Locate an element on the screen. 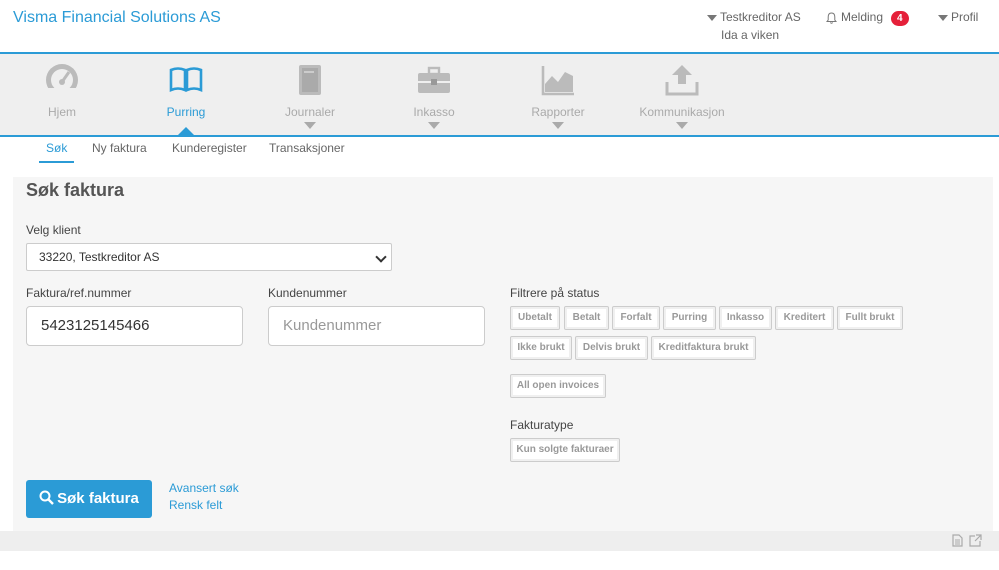 This screenshot has height=570, width=999. book-icon is located at coordinates (186, 79).